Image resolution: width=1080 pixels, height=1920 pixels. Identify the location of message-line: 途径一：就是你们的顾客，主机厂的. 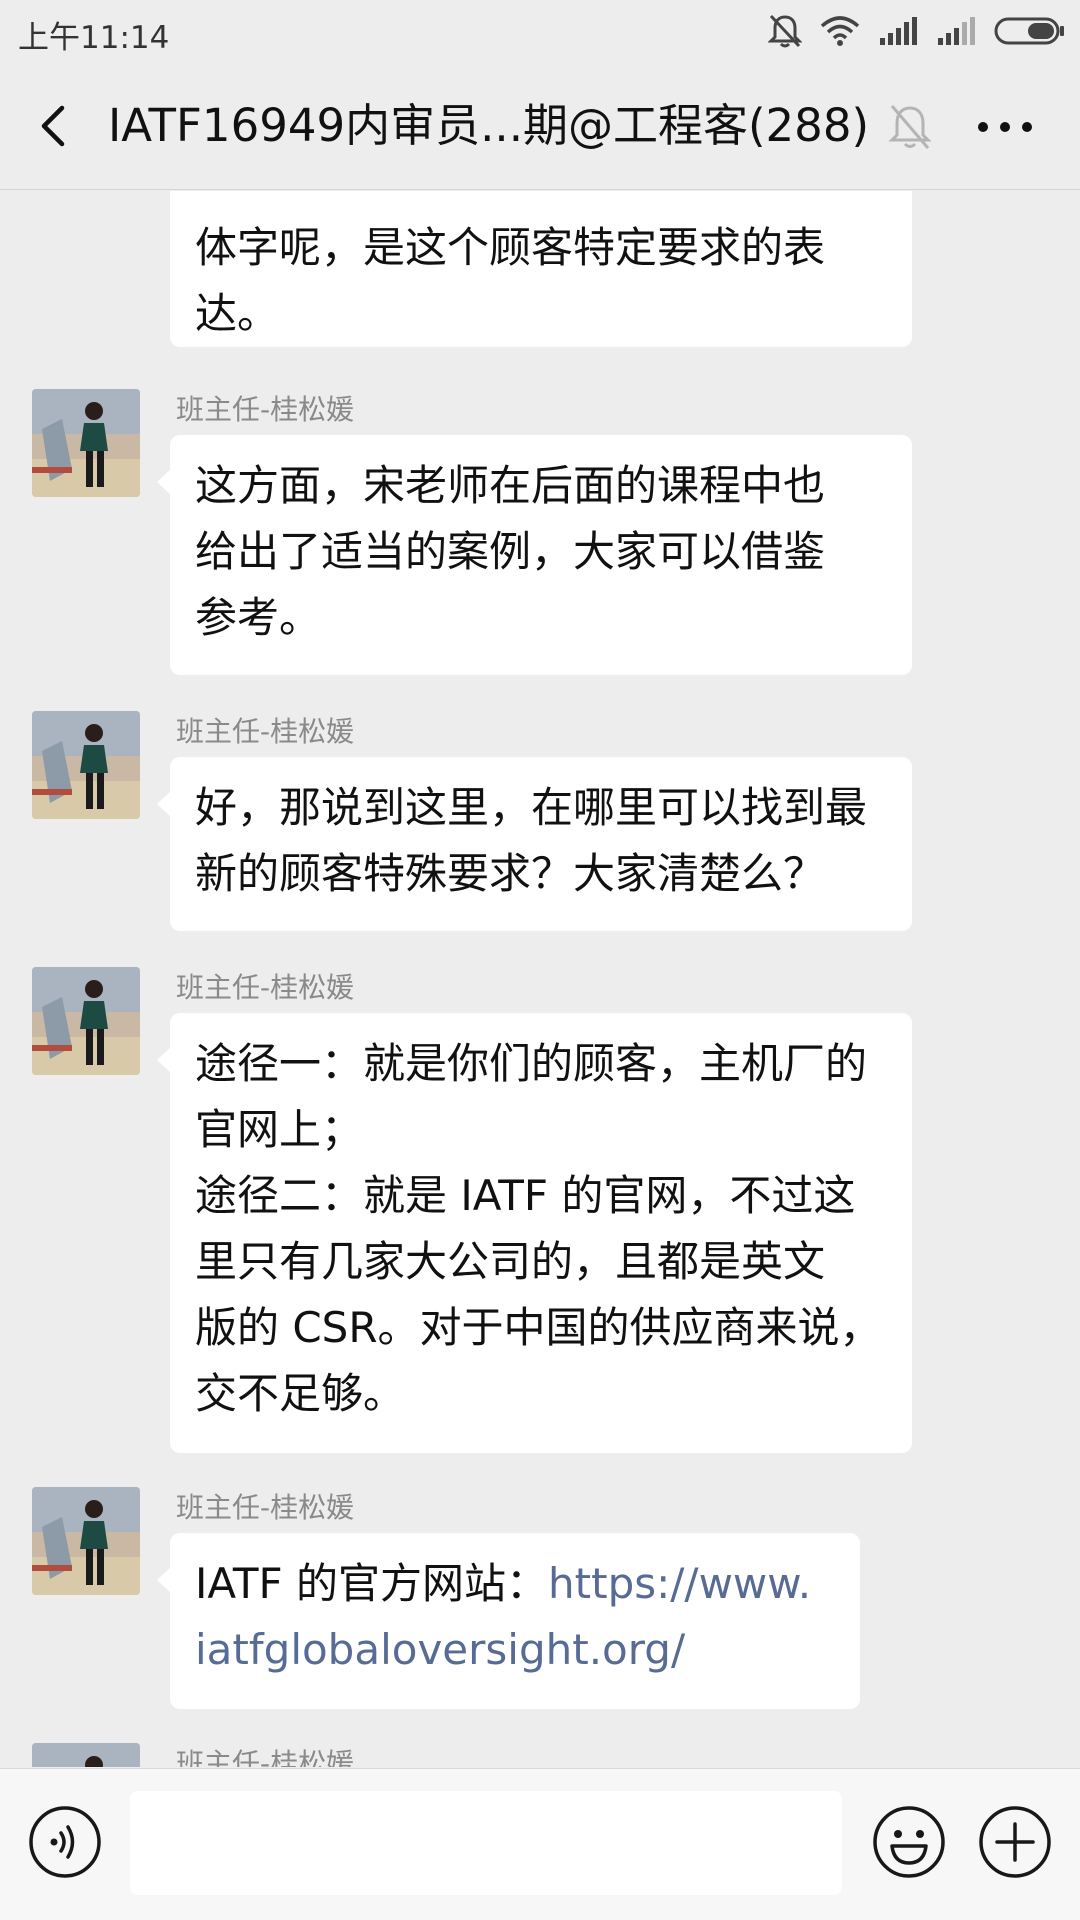
(531, 1063).